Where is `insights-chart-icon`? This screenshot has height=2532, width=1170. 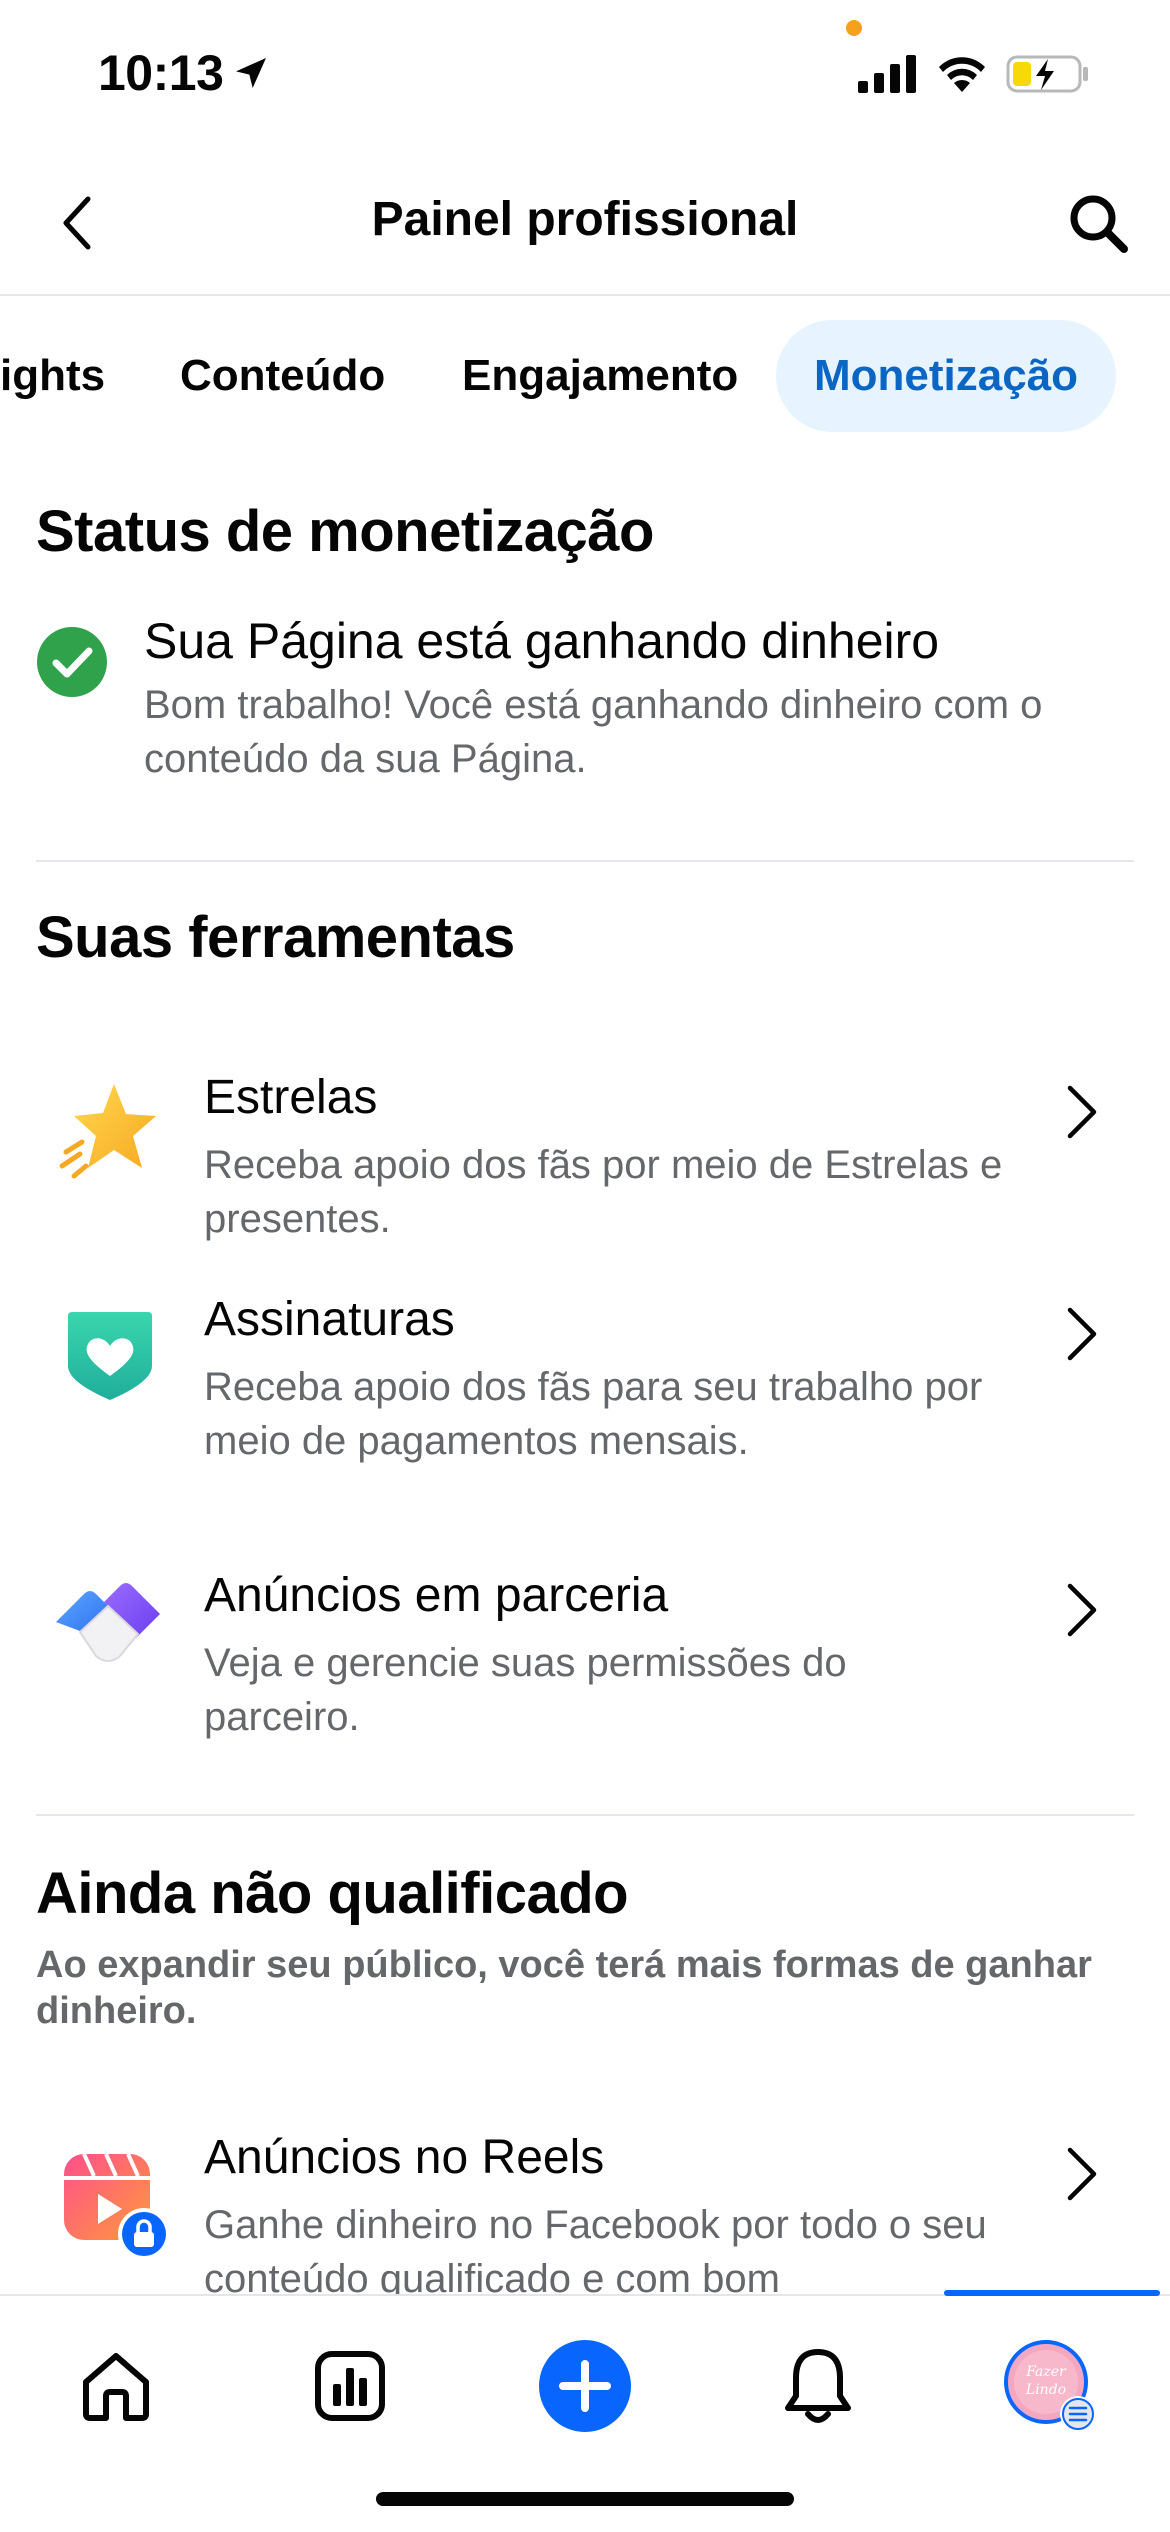
insights-chart-icon is located at coordinates (350, 2386).